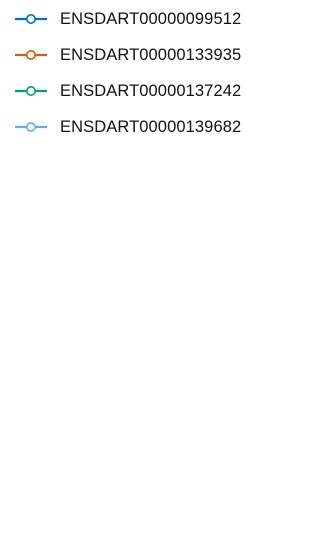 The height and width of the screenshot is (551, 323). I want to click on legend-label: ENSDART00000137242, so click(151, 90).